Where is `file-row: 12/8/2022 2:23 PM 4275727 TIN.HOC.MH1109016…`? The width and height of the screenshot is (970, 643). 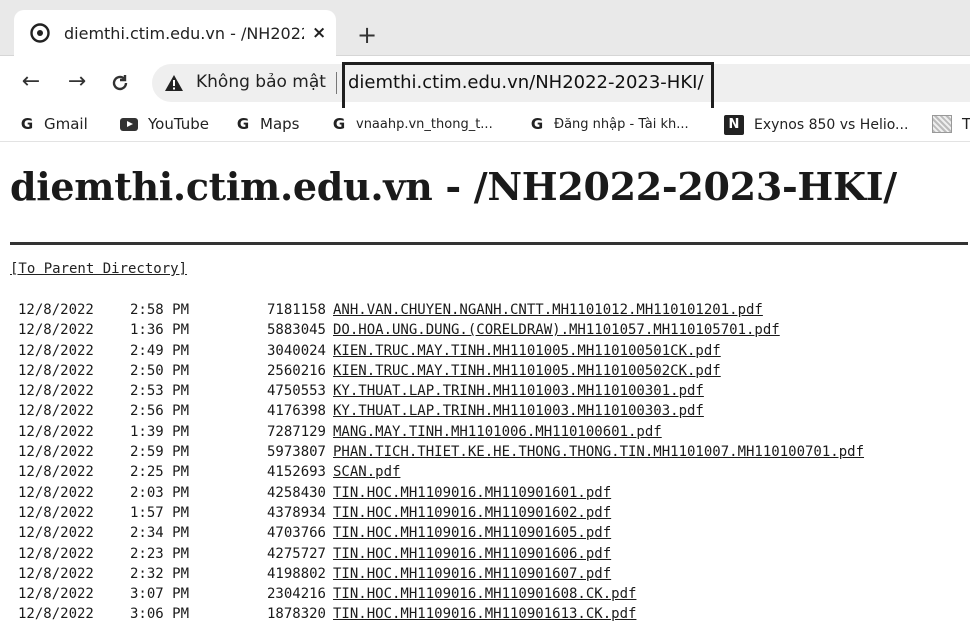
file-row: 12/8/2022 2:23 PM 4275727 TIN.HOC.MH1109016… is located at coordinates (485, 554).